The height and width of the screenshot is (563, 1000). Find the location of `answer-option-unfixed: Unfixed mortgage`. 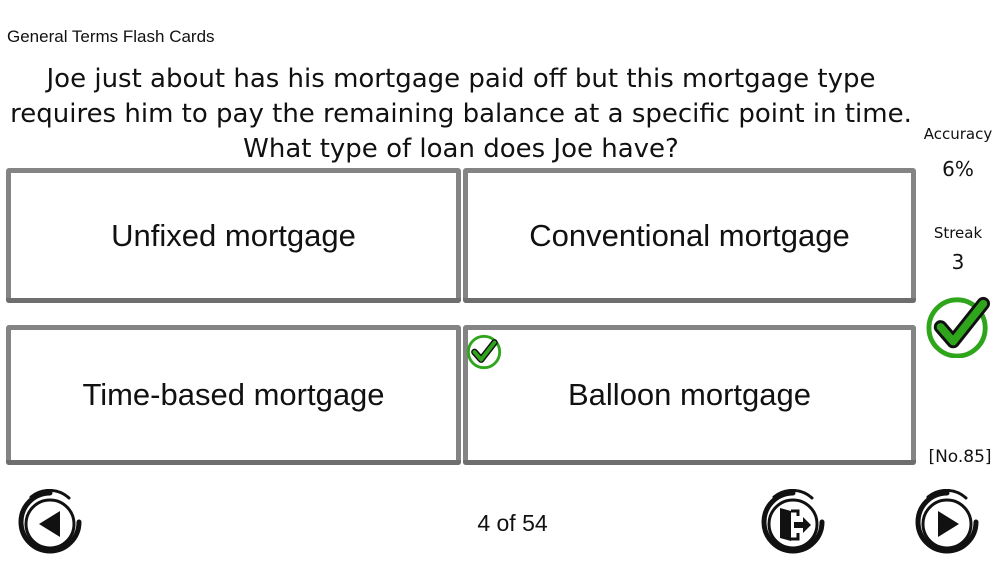

answer-option-unfixed: Unfixed mortgage is located at coordinates (233, 235).